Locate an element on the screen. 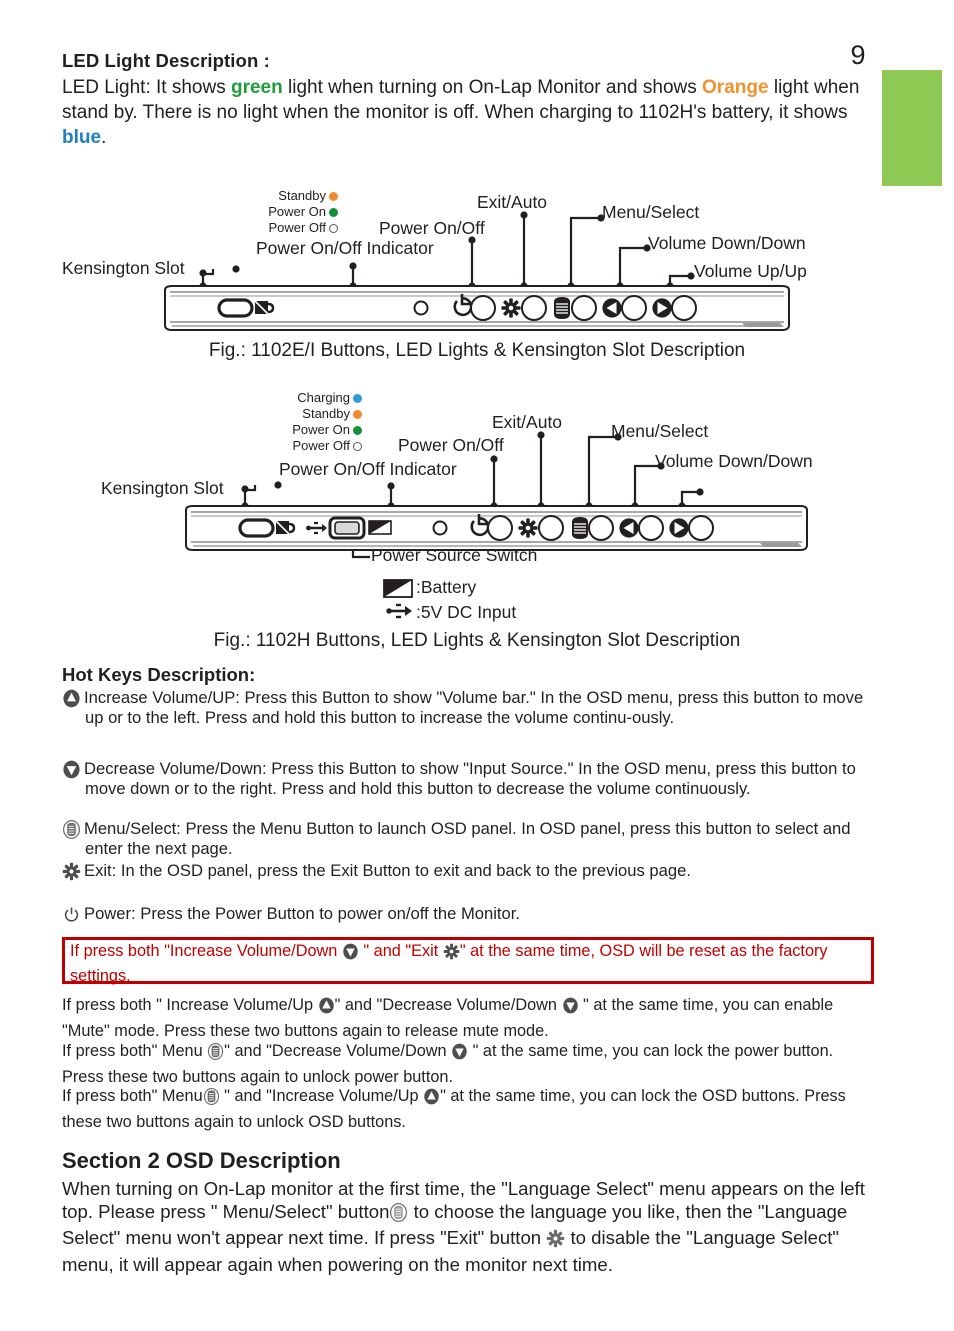  power-icon is located at coordinates (73, 917).